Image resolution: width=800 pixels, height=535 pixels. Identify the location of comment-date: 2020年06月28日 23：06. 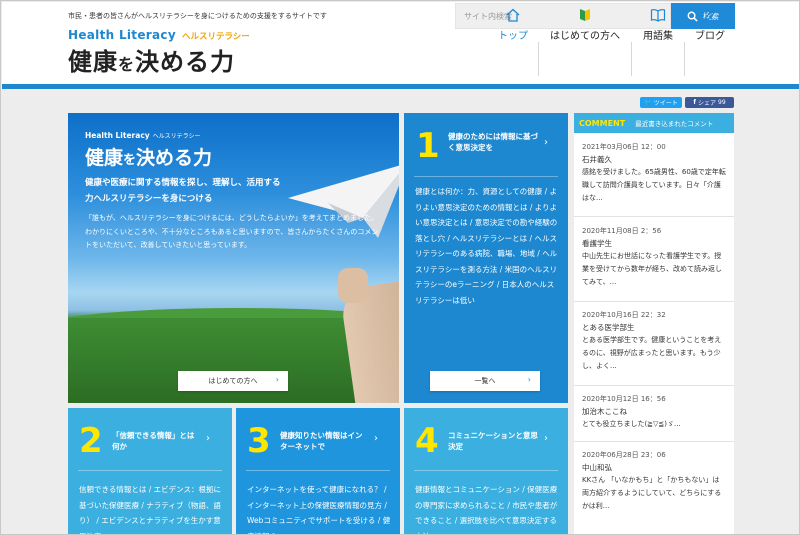
(624, 455).